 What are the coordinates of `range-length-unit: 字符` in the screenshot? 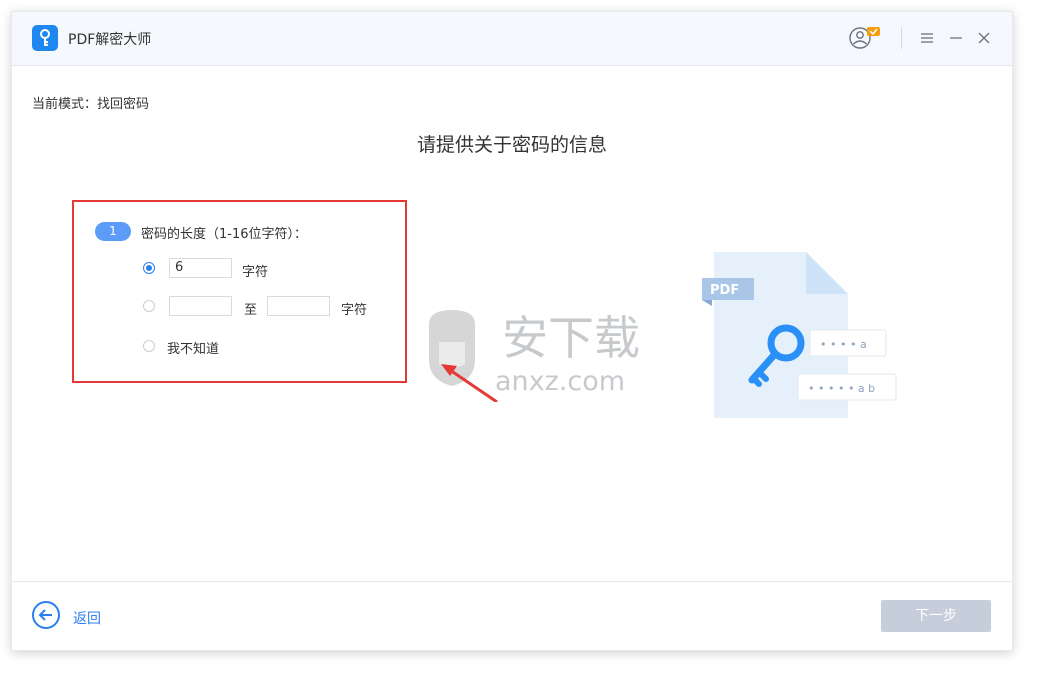 It's located at (354, 310).